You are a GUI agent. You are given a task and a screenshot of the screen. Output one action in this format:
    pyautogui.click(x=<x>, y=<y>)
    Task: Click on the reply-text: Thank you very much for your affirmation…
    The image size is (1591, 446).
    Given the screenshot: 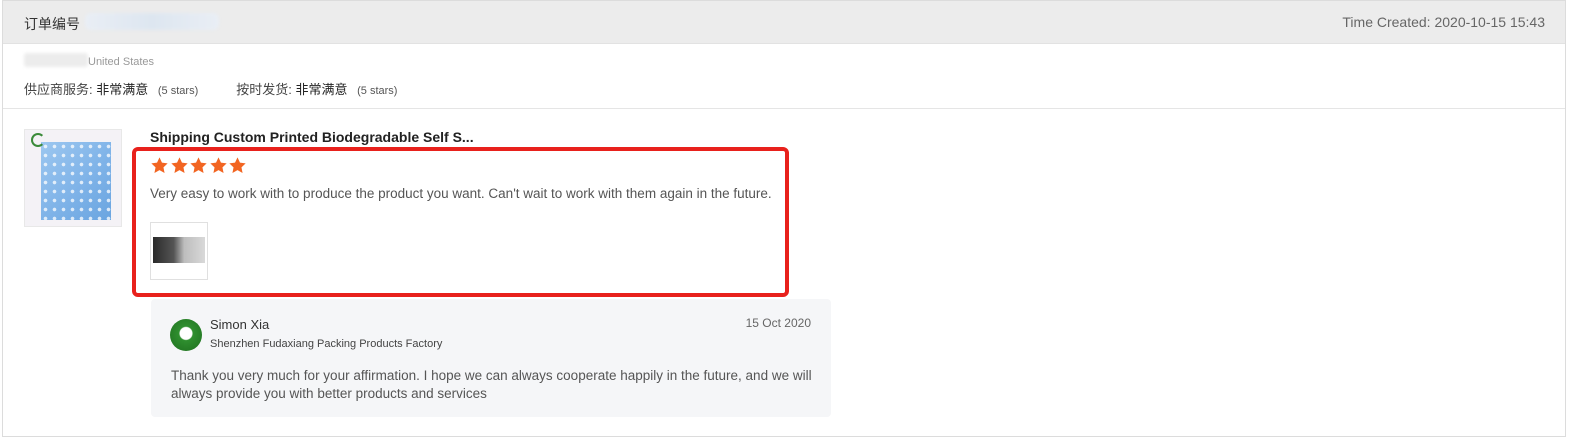 What is the action you would take?
    pyautogui.click(x=491, y=384)
    